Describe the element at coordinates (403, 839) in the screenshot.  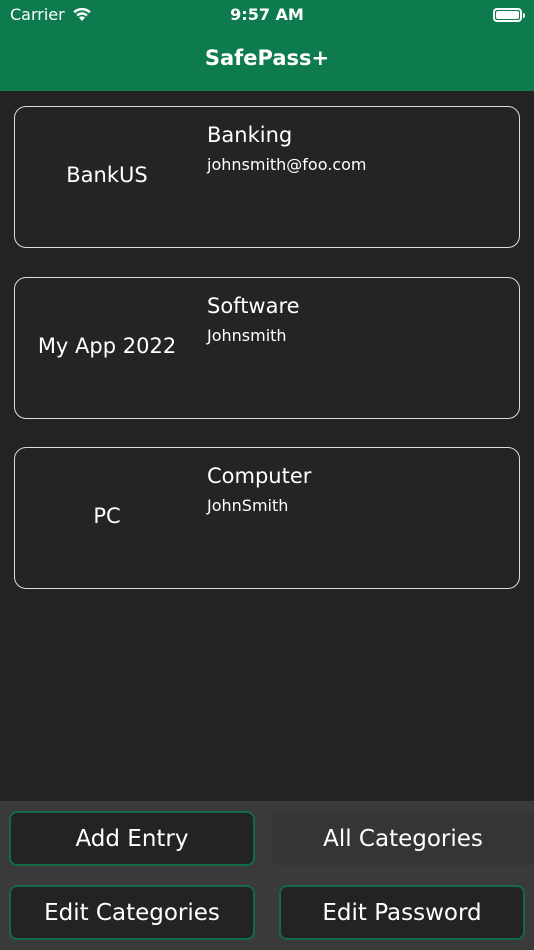
I see `all-categories-button: All Categories` at that location.